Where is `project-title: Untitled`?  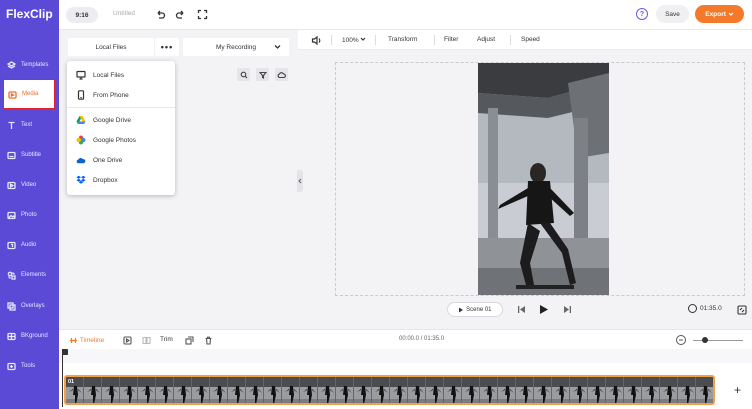
project-title: Untitled is located at coordinates (124, 13).